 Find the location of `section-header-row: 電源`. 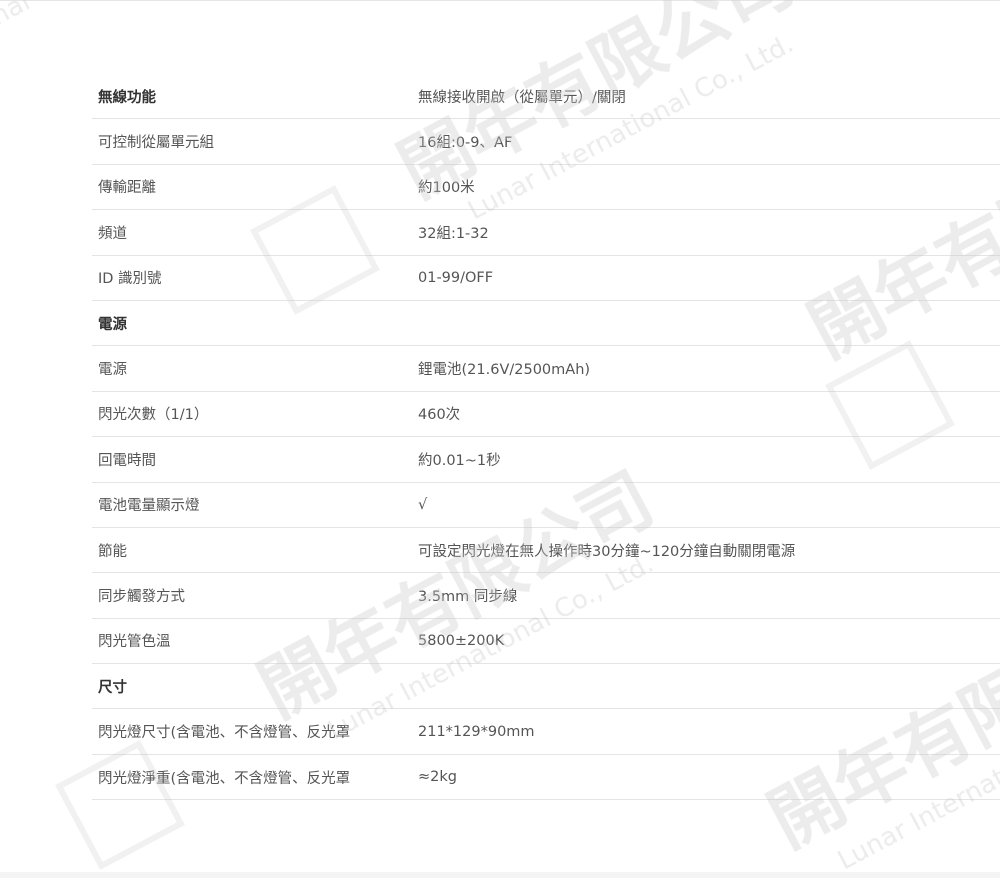

section-header-row: 電源 is located at coordinates (546, 324).